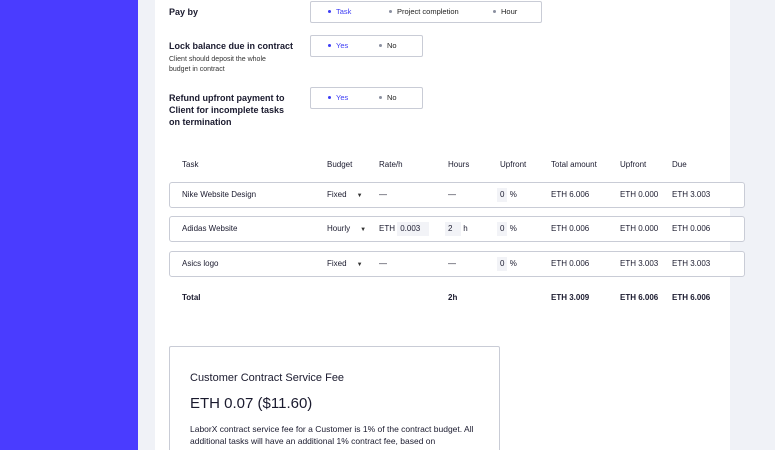  Describe the element at coordinates (570, 194) in the screenshot. I see `total-amount: ETH 6.006` at that location.